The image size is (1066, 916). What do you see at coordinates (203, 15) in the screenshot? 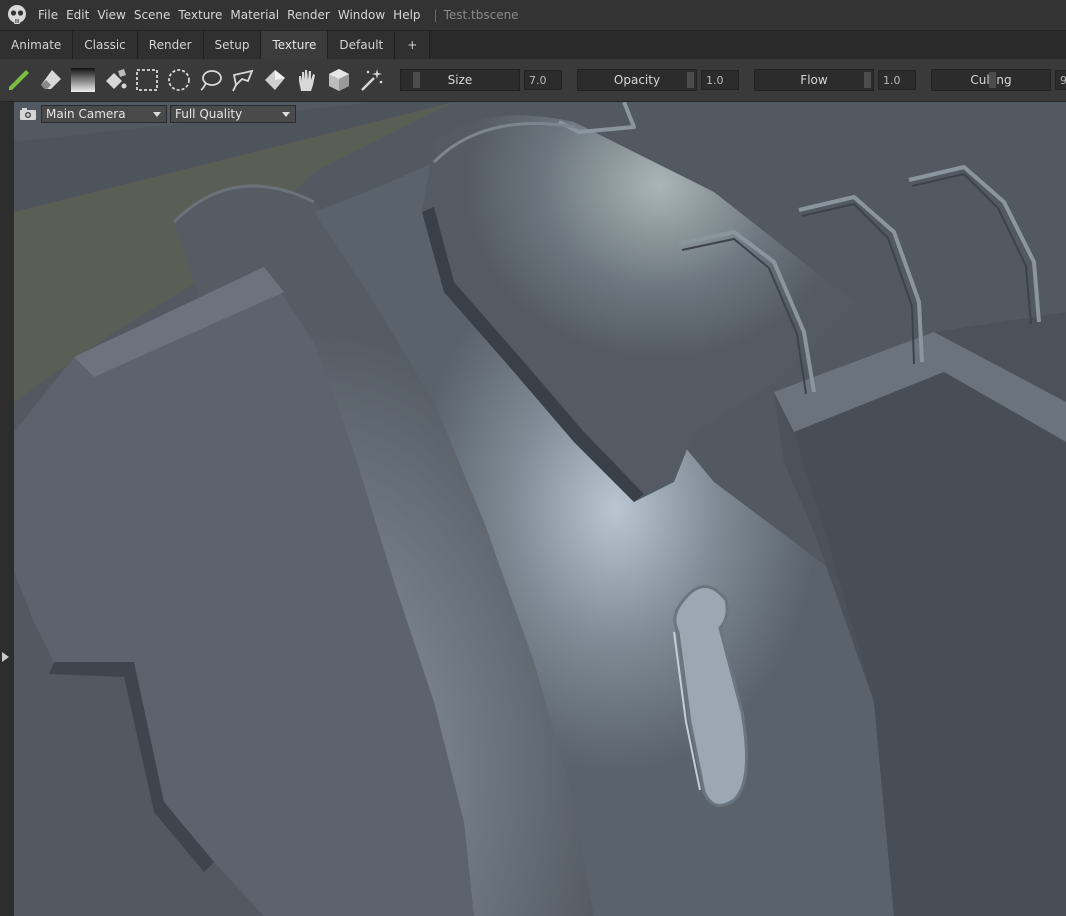
I see `menu-texture: Texture` at bounding box center [203, 15].